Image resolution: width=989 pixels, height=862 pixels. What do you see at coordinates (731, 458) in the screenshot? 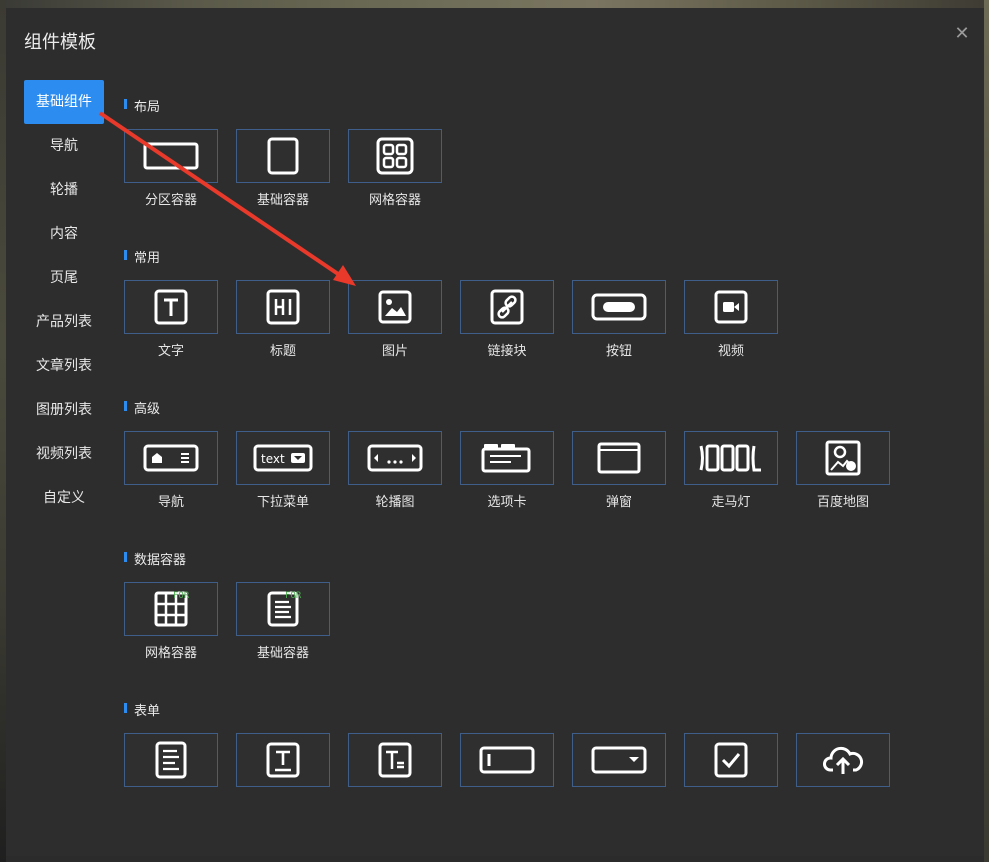
I see `marquee-icon` at bounding box center [731, 458].